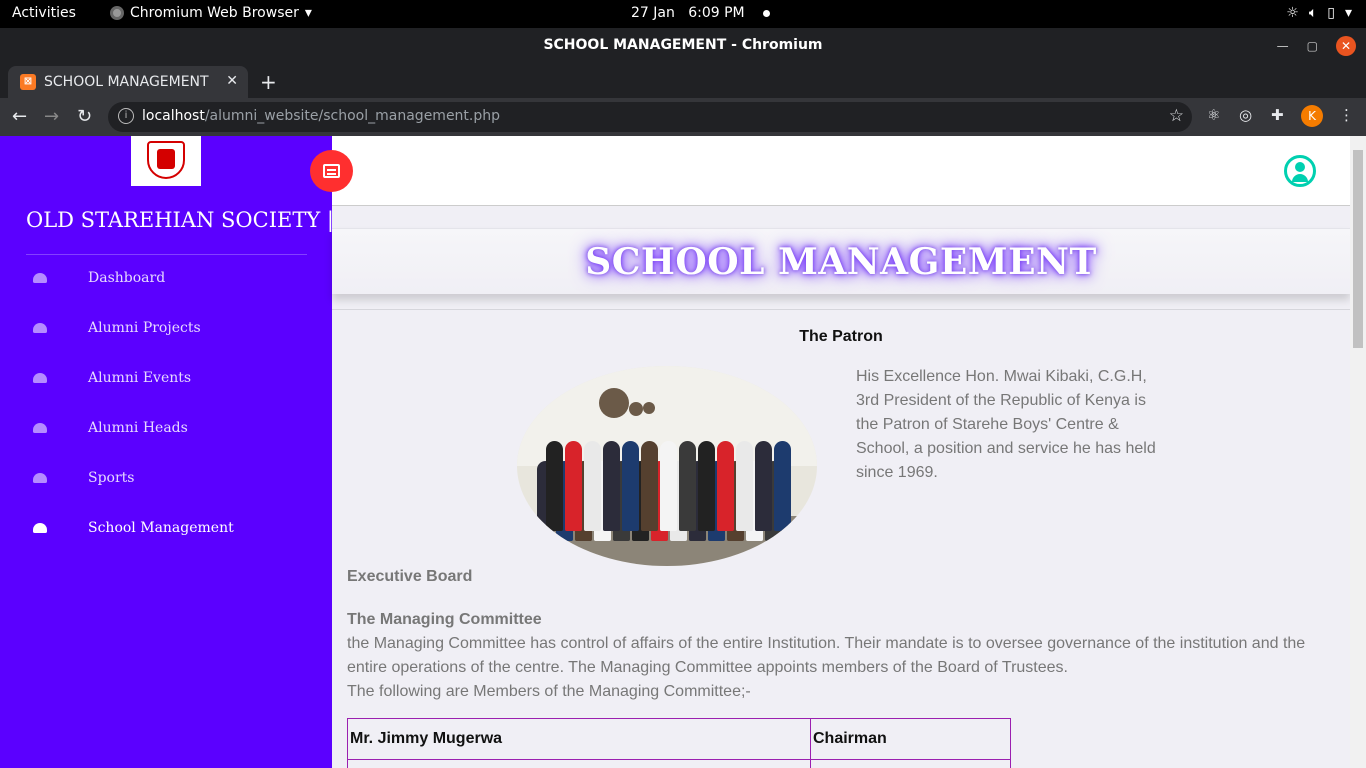 This screenshot has width=1366, height=768. What do you see at coordinates (1313, 13) in the screenshot?
I see `volume-icon: 🔈︎` at bounding box center [1313, 13].